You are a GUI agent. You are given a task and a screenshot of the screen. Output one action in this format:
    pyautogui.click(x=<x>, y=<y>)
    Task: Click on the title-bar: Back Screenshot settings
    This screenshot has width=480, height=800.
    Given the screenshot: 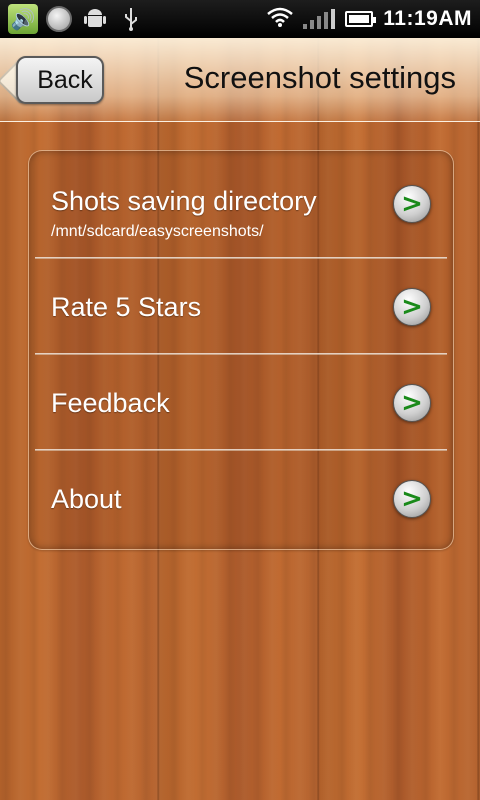 What is the action you would take?
    pyautogui.click(x=240, y=80)
    